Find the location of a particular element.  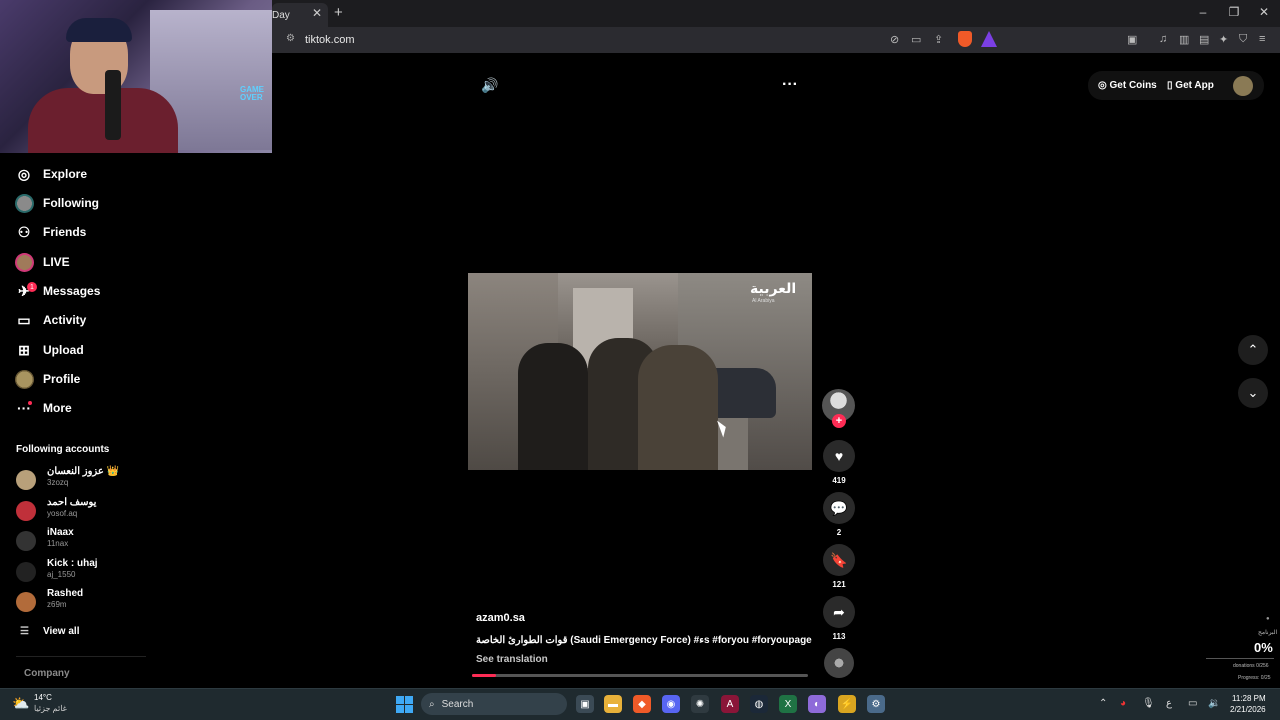

settings-icon: ⚙ is located at coordinates (876, 704).